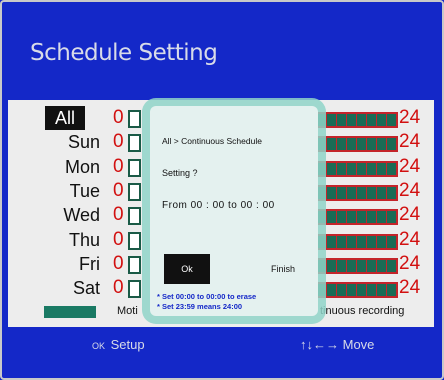 Image resolution: width=444 pixels, height=380 pixels. I want to click on ok-key-icon: OK, so click(99, 346).